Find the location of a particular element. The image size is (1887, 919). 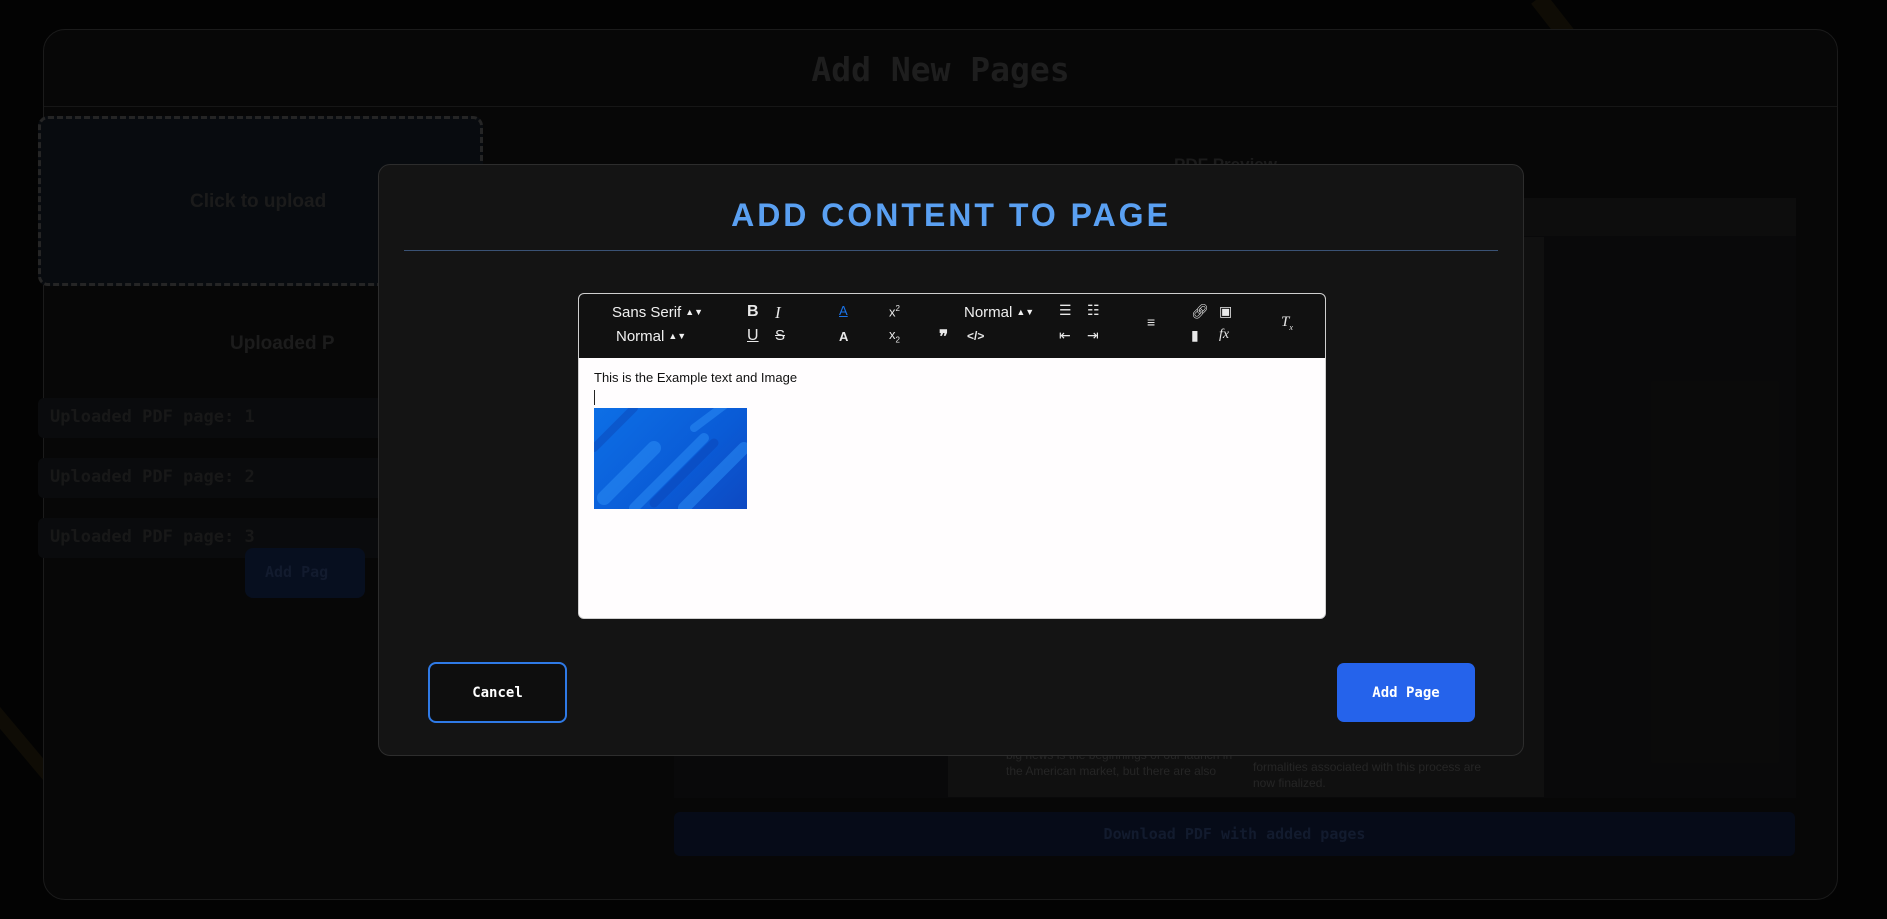

formula-icon: fx is located at coordinates (1224, 335).